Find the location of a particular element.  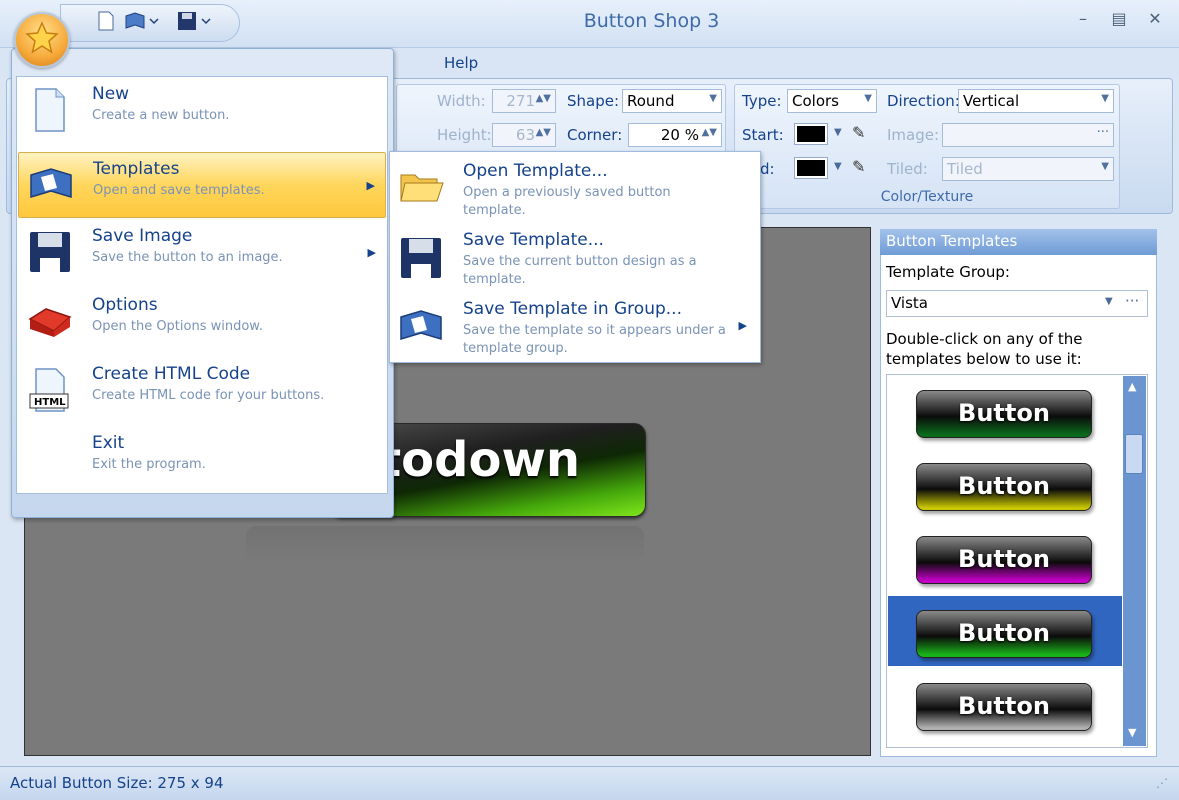

menu-item-exit: Exit Exit the program. is located at coordinates (202, 460).